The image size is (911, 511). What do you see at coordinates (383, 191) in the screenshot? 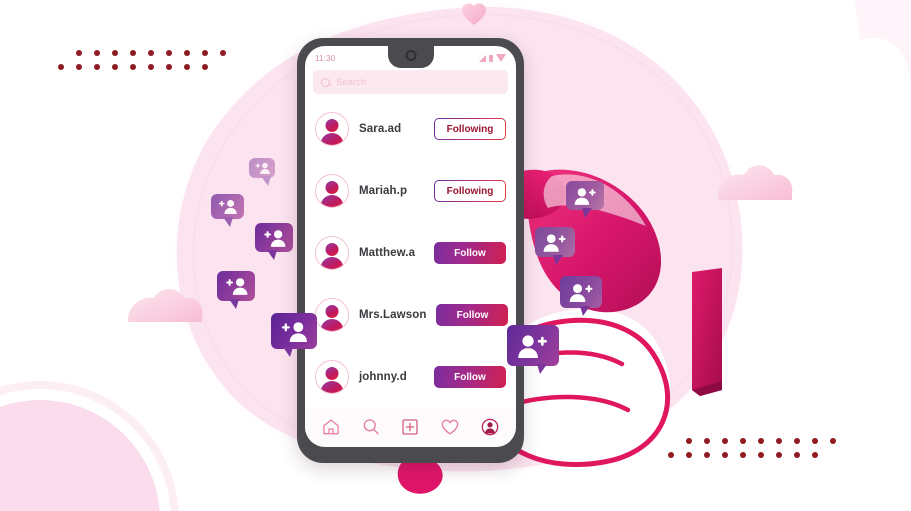
I see `user-name: Mariah.p` at bounding box center [383, 191].